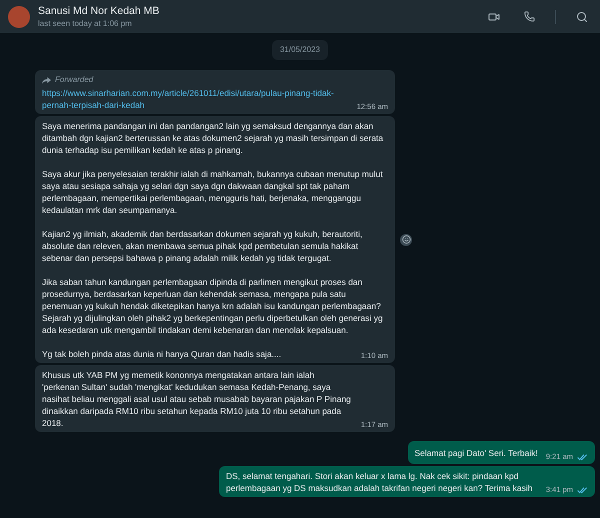  I want to click on message-text: DS, selamat tengahari. Stori akan keluar x lama lg. Nak cek sikit: pindaan kpd perlembagaan yg DS maksudkan adalah takrifan negeri negeri kan? Terima kasih, so click(380, 482).